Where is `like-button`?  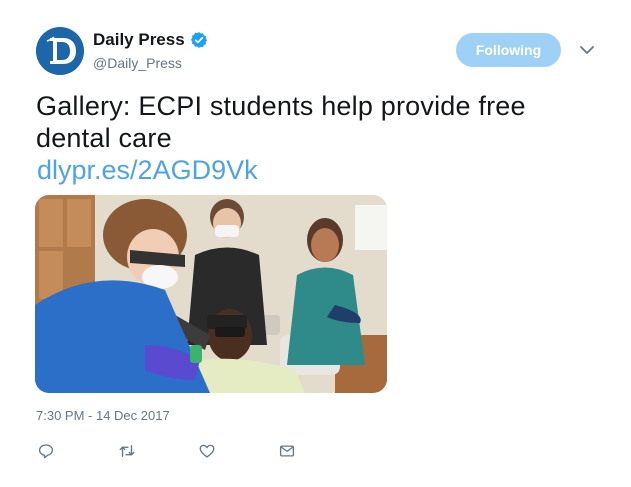
like-button is located at coordinates (207, 451).